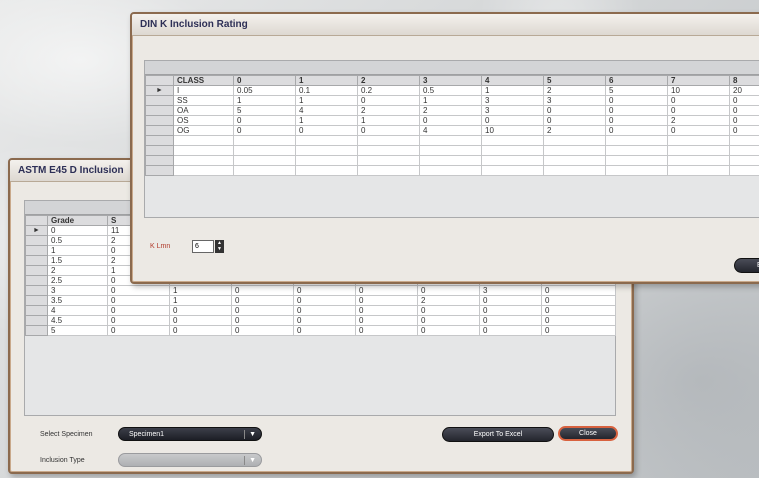 The height and width of the screenshot is (478, 759). Describe the element at coordinates (77, 290) in the screenshot. I see `grade-cell: 3` at that location.